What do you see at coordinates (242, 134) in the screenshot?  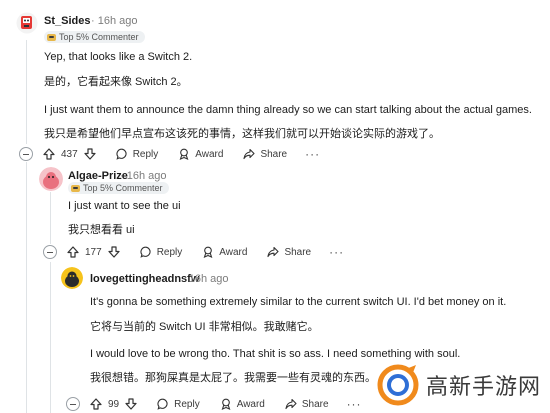 I see `comment-text: 我只是希望他们早点宣布这该死的事情，这样我们就可以开始谈论实际的游戏了。` at bounding box center [242, 134].